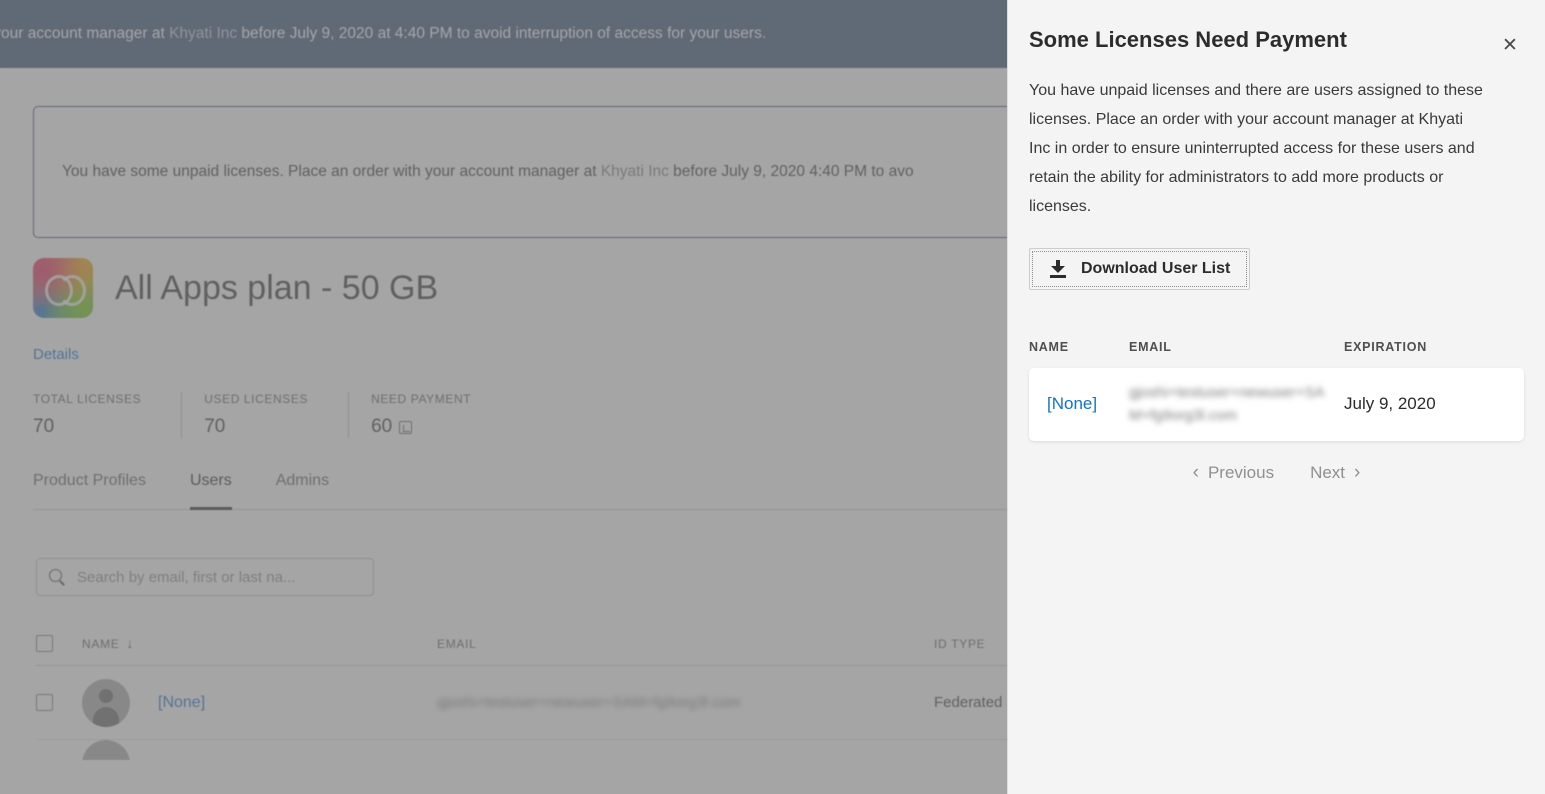  What do you see at coordinates (1049, 346) in the screenshot?
I see `panel-column-header-name: NAME` at bounding box center [1049, 346].